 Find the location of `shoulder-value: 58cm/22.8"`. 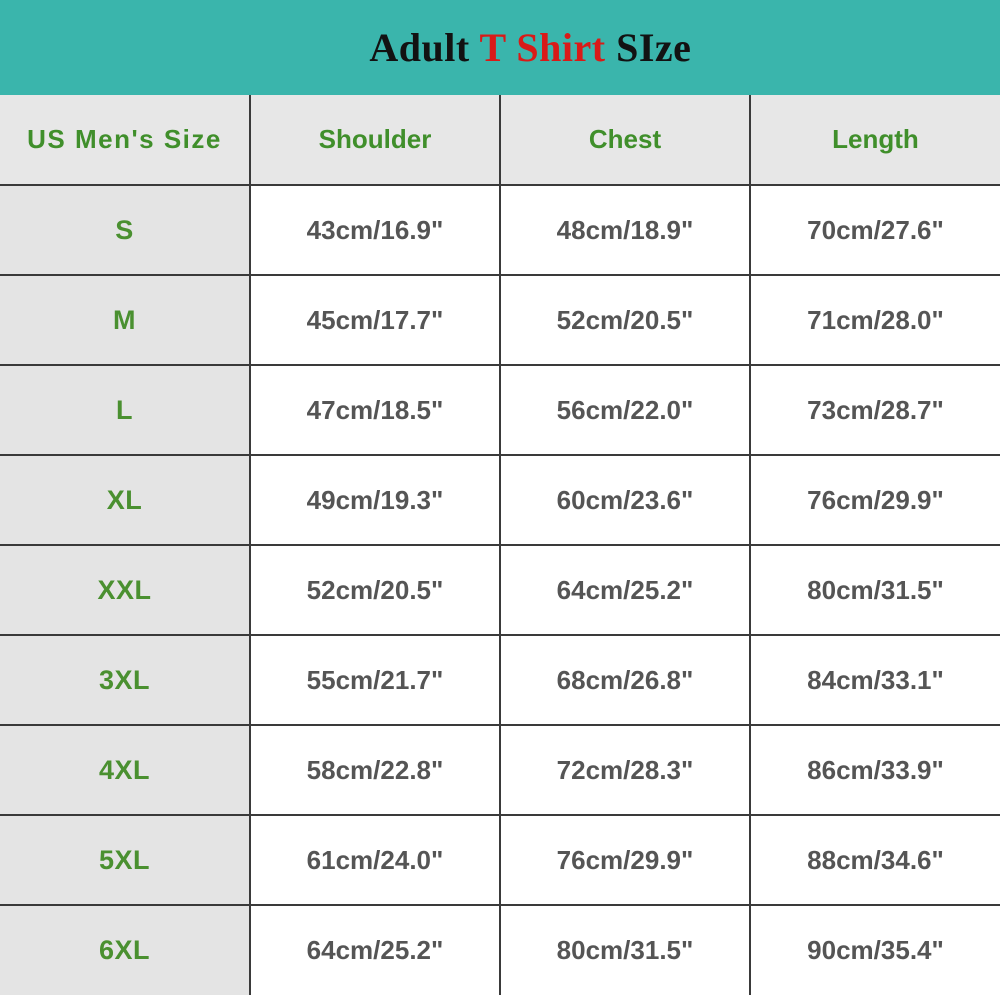

shoulder-value: 58cm/22.8" is located at coordinates (375, 770).